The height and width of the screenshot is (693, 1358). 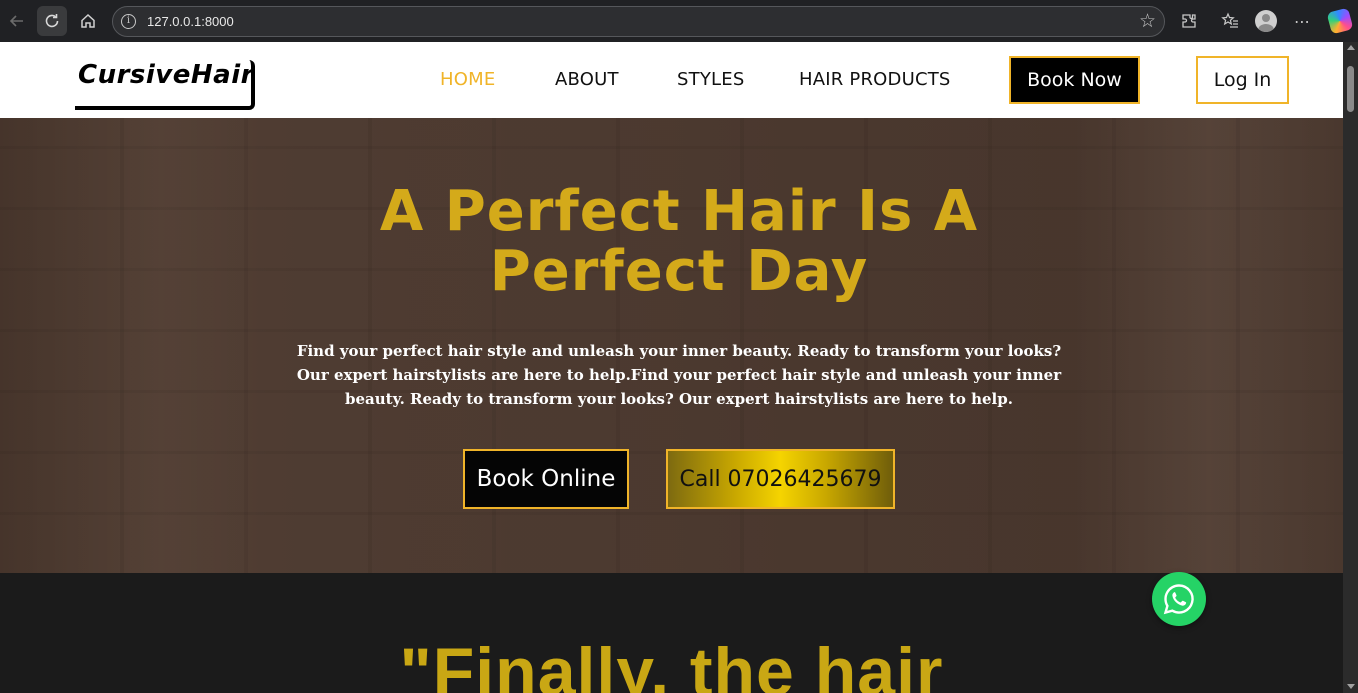 What do you see at coordinates (88, 21) in the screenshot?
I see `home-icon` at bounding box center [88, 21].